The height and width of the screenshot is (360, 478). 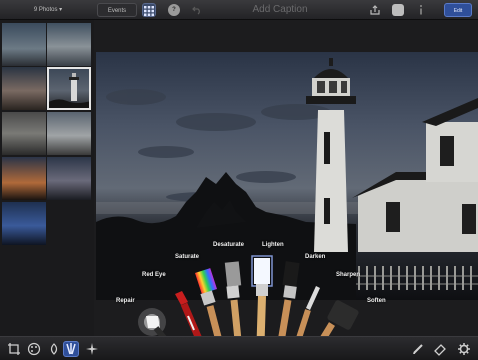 I want to click on share-icon, so click(x=375, y=10).